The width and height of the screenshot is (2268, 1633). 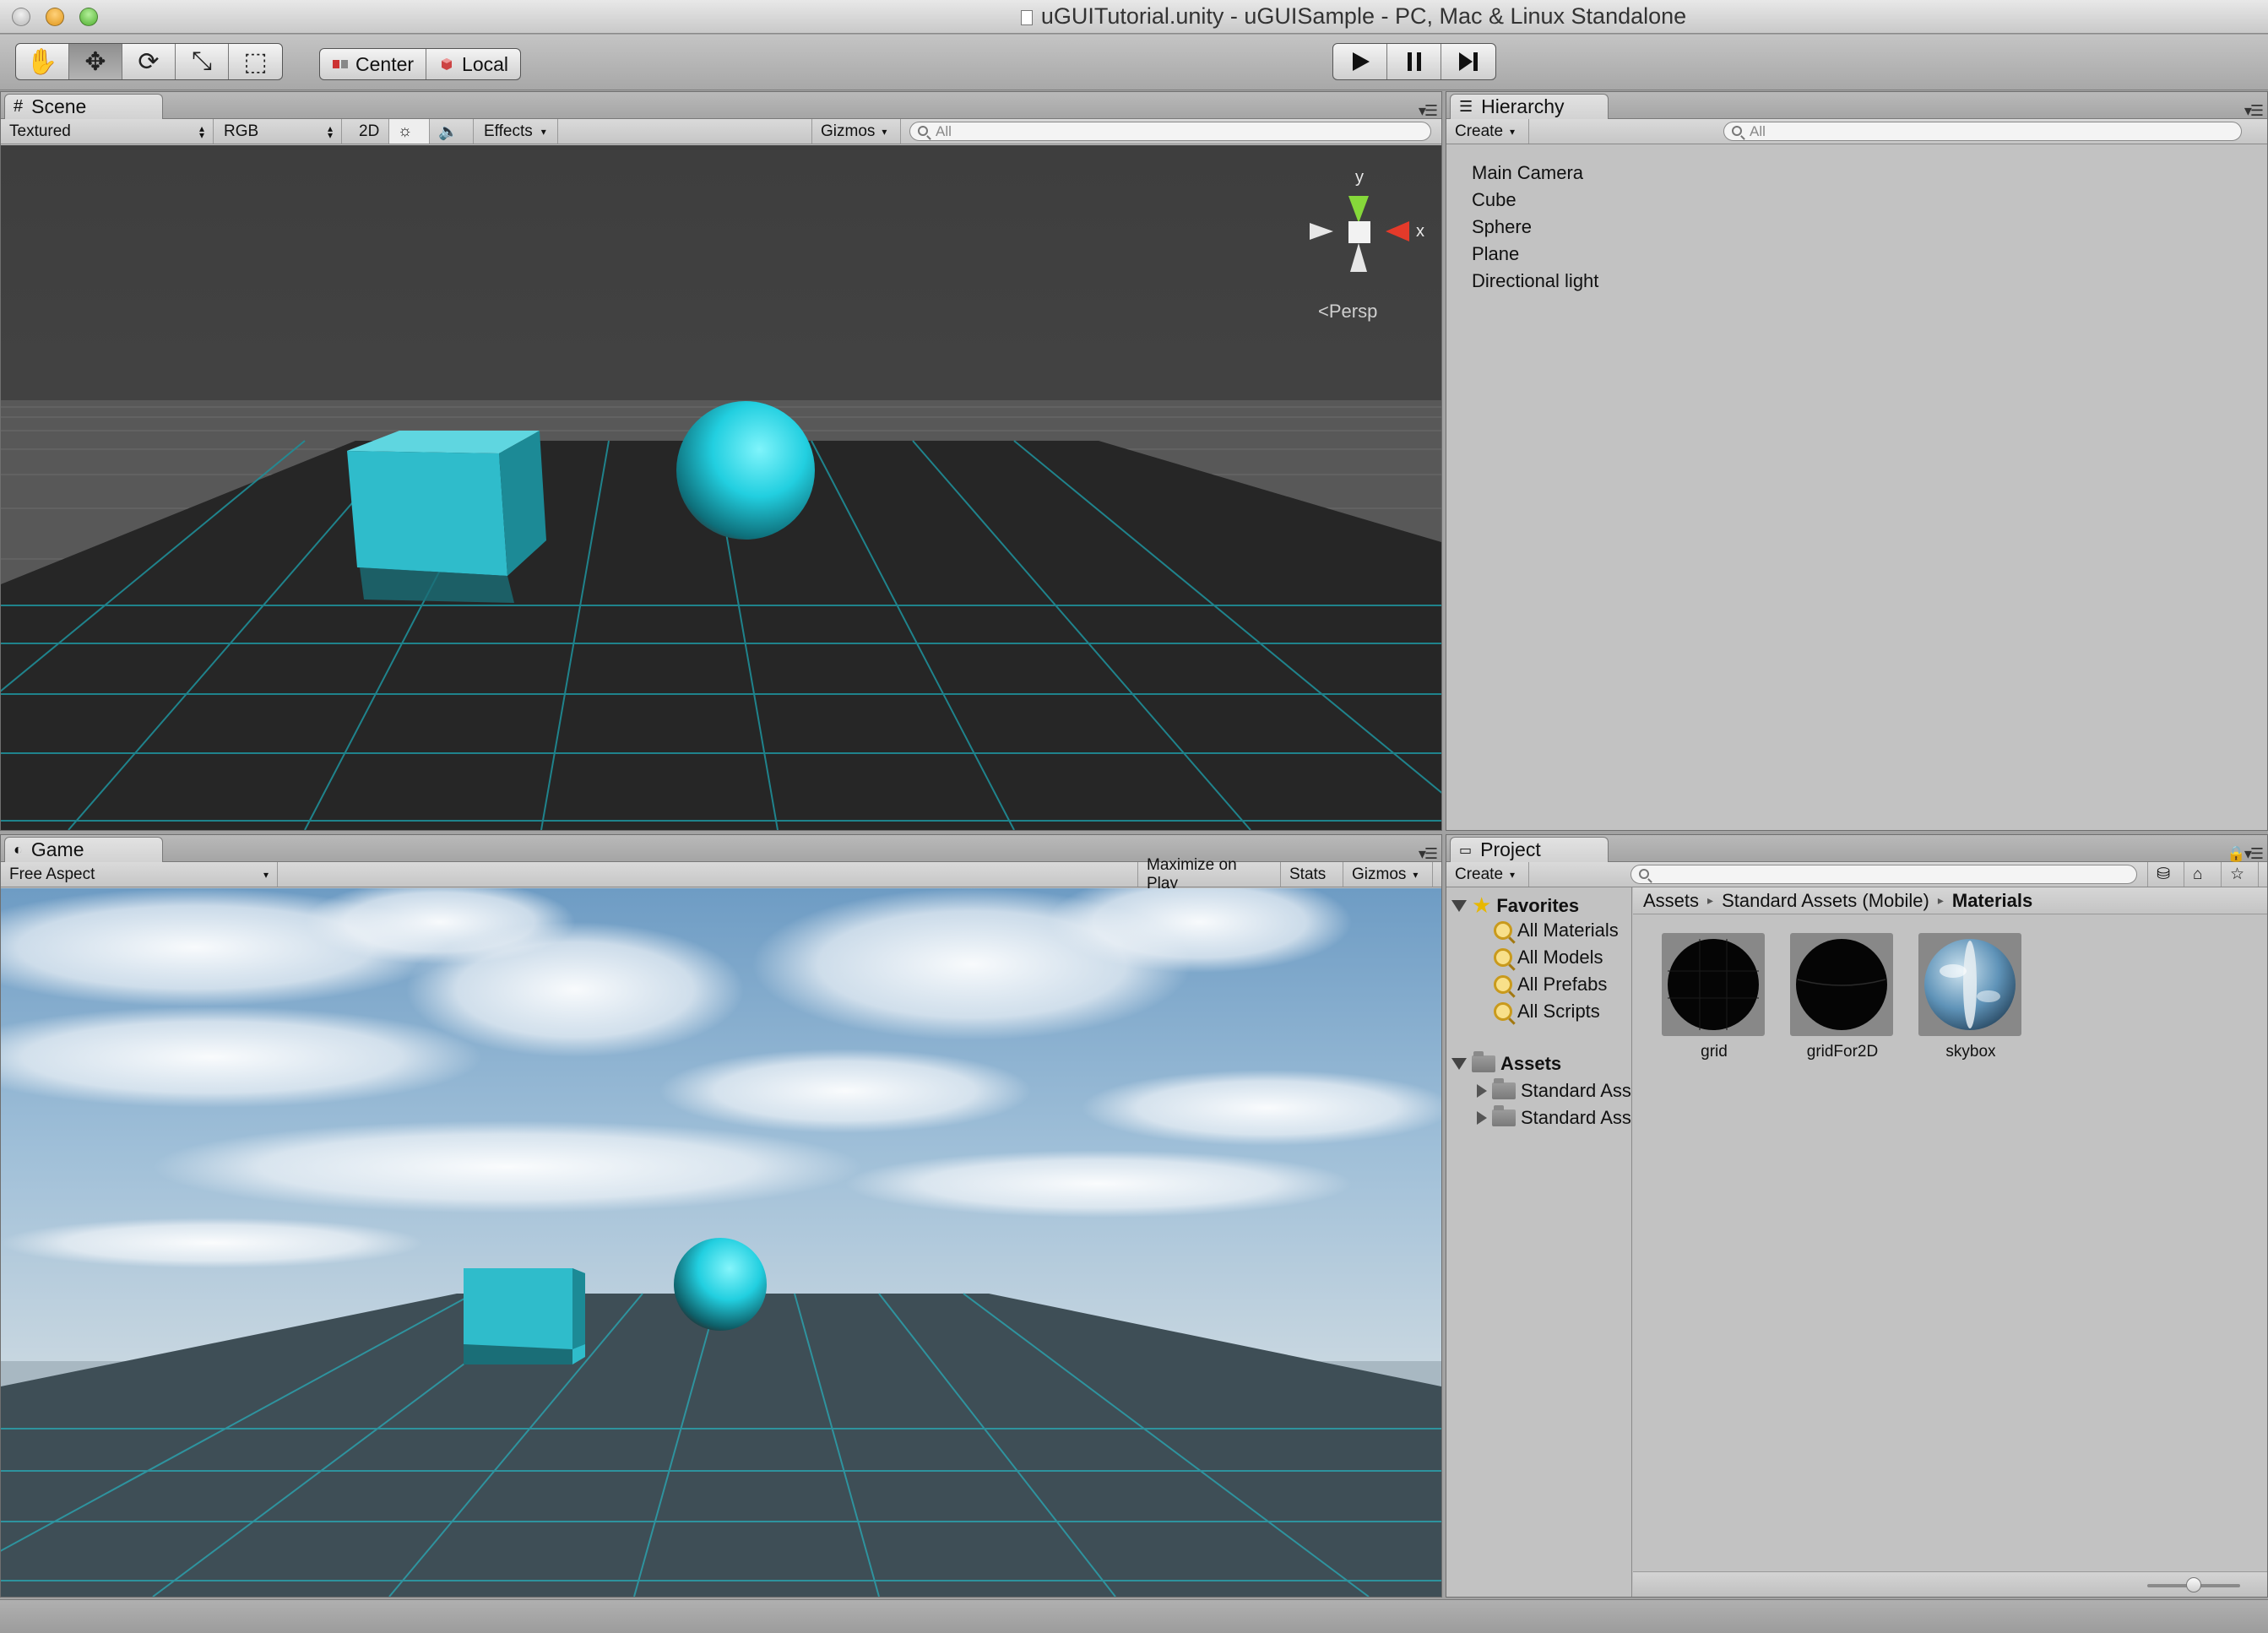 I want to click on scale-tool-button: ⤡, so click(x=202, y=61).